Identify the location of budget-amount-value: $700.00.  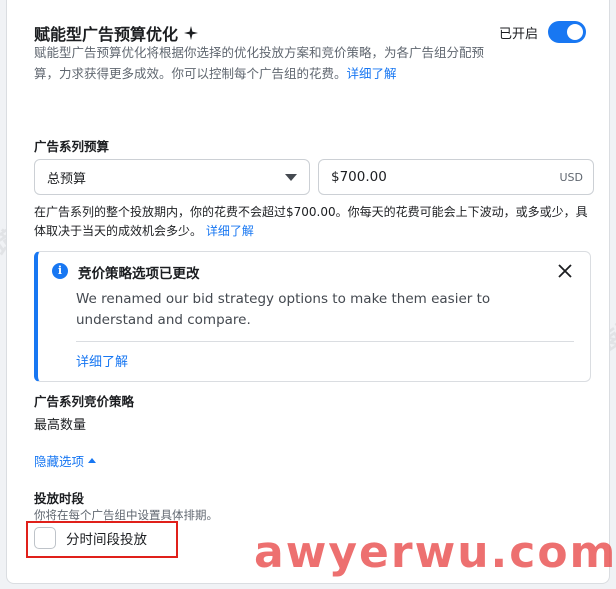
(359, 177).